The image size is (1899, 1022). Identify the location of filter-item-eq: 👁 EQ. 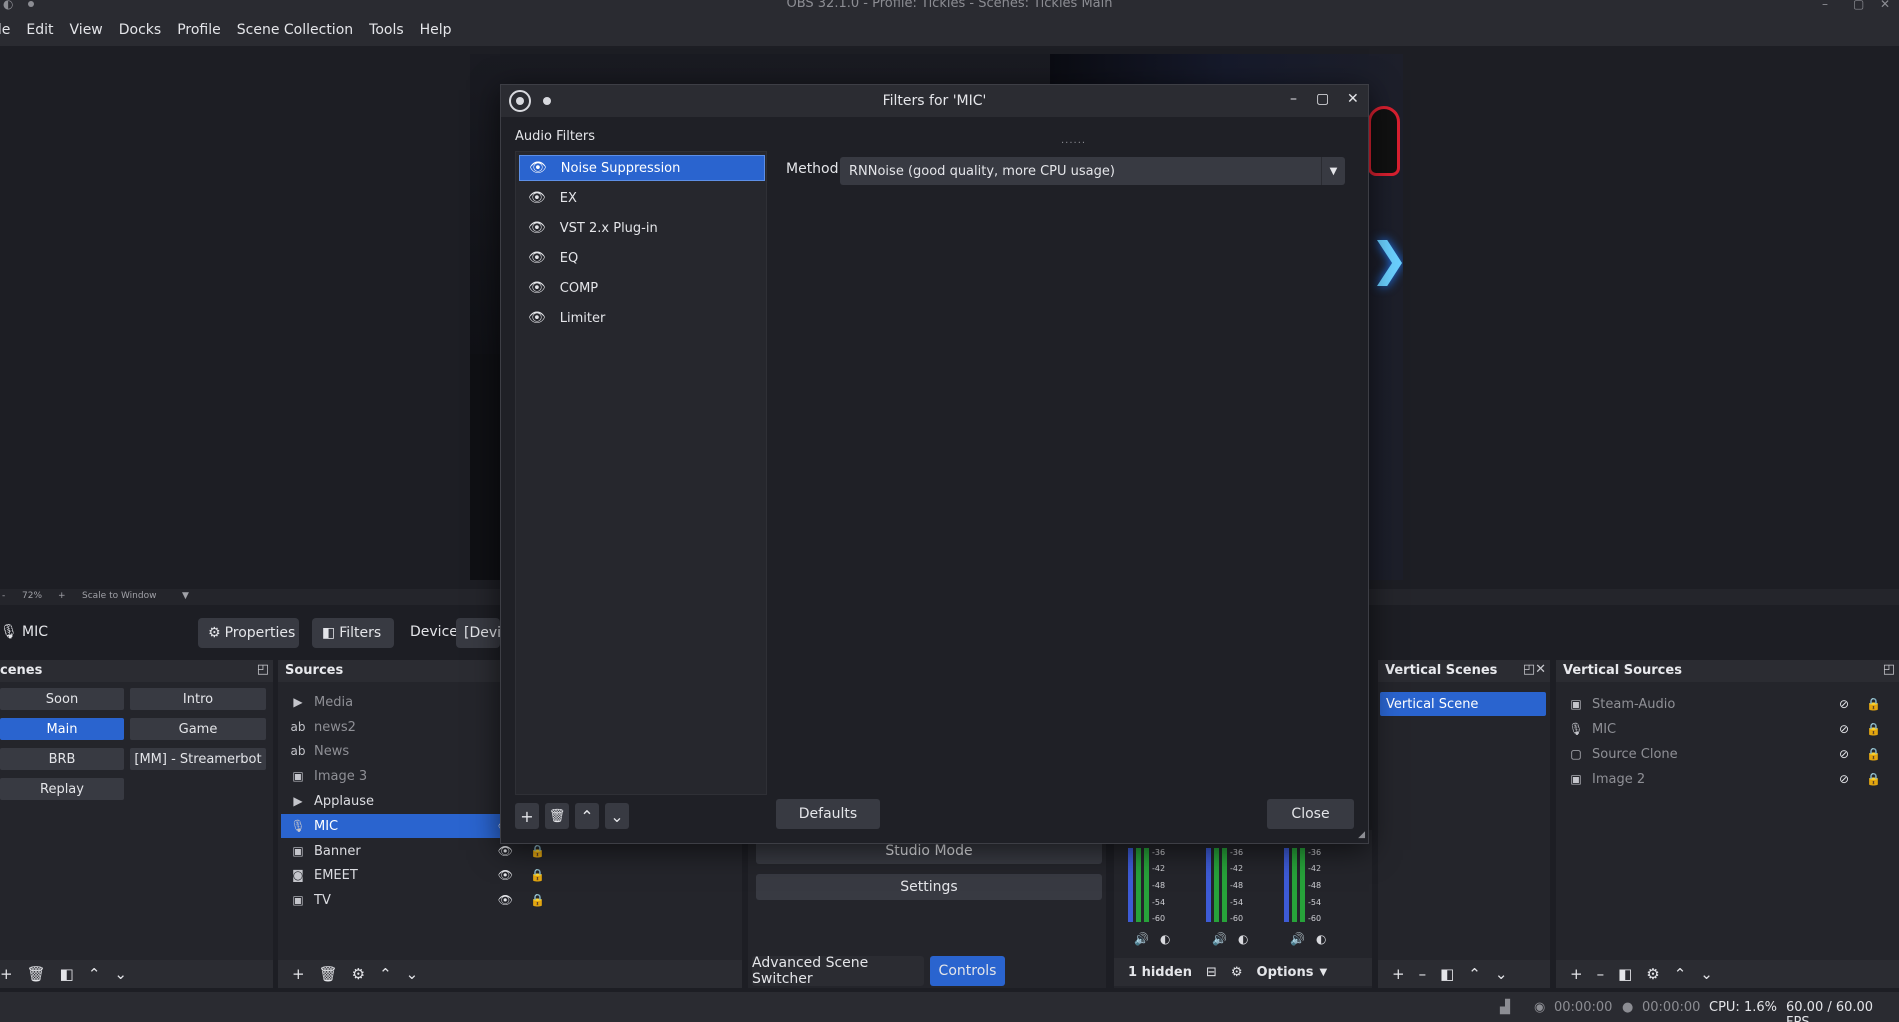
(642, 258).